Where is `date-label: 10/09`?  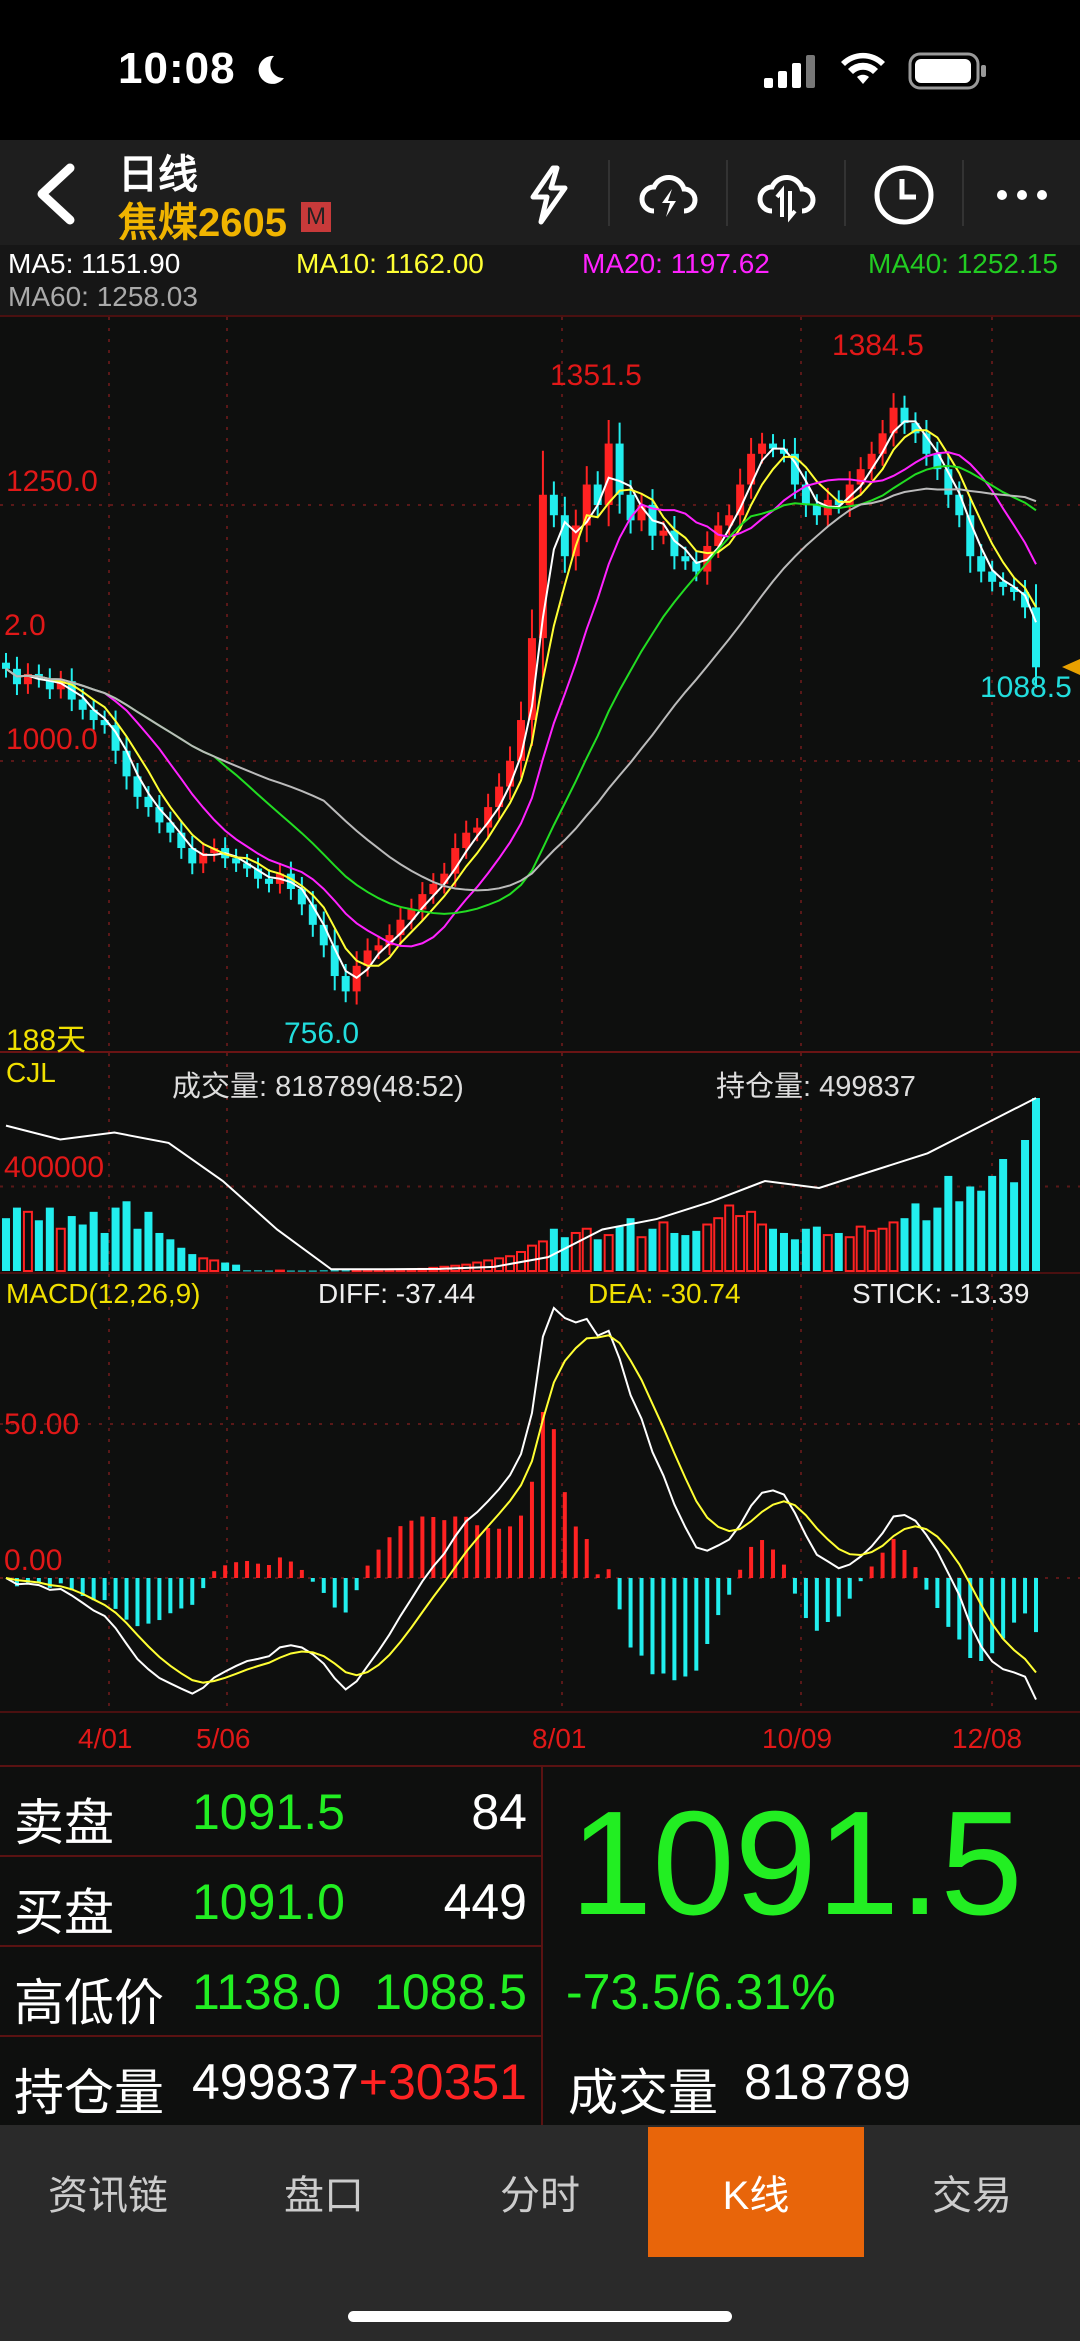 date-label: 10/09 is located at coordinates (797, 1738).